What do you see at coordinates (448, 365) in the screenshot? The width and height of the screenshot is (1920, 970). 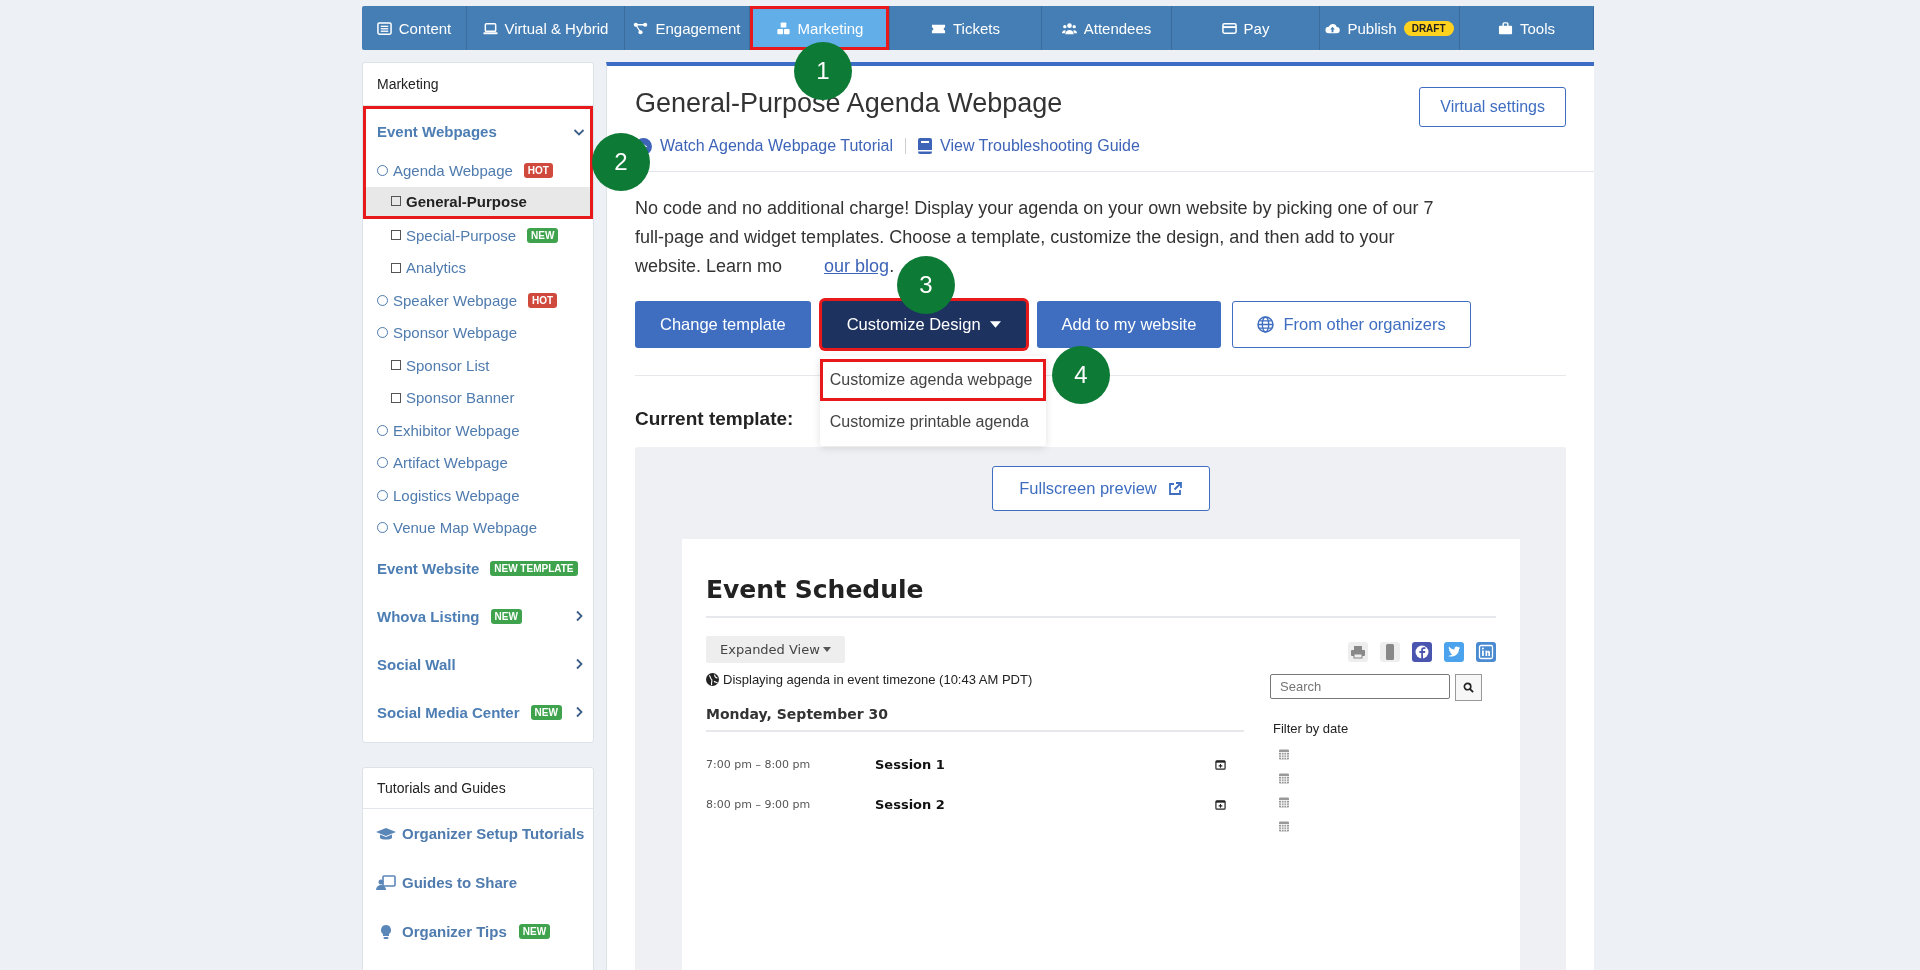 I see `item-label: Sponsor List` at bounding box center [448, 365].